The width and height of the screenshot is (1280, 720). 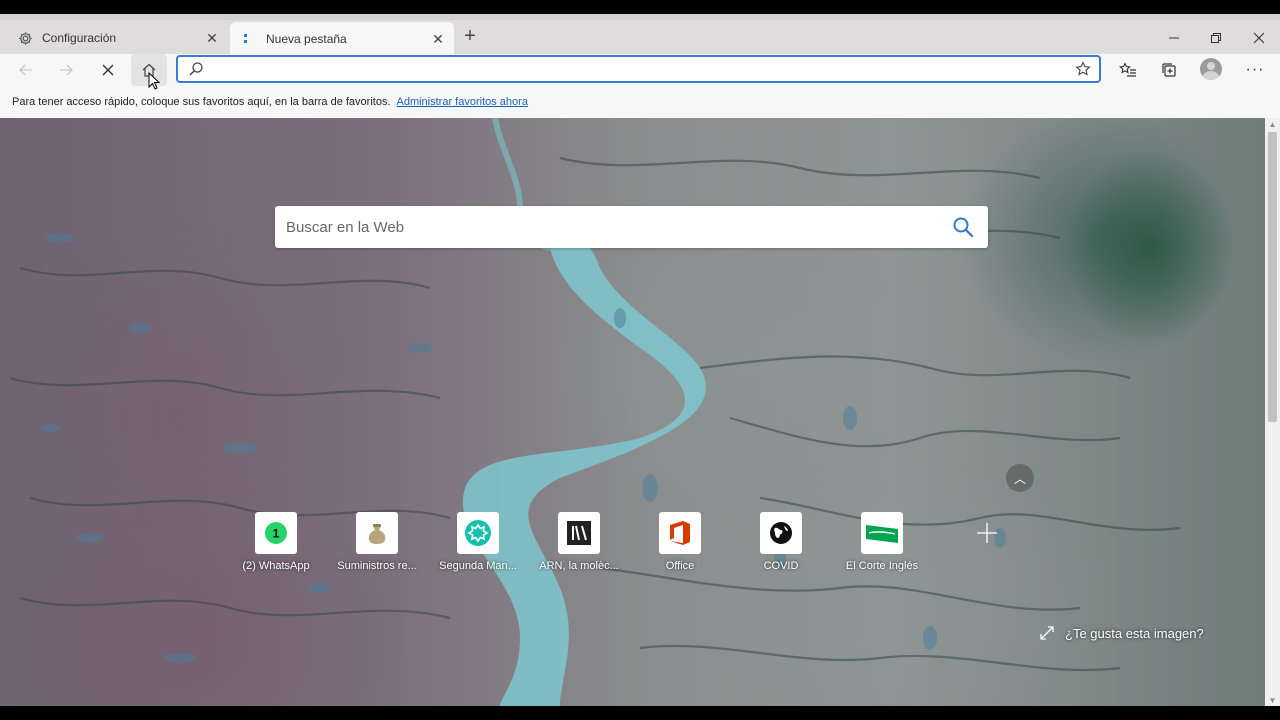 I want to click on corte-ingles-icon, so click(x=882, y=533).